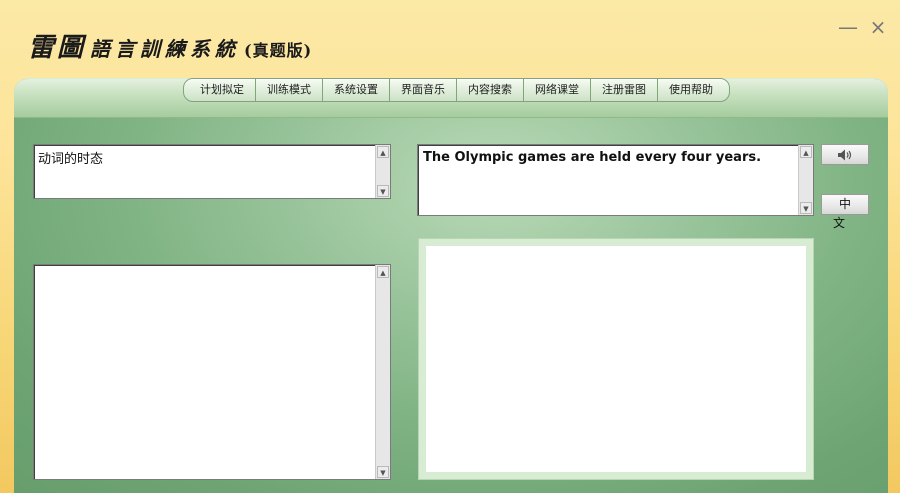  I want to click on app-title: 雷圖 語言訓練系統 (真题版), so click(170, 45).